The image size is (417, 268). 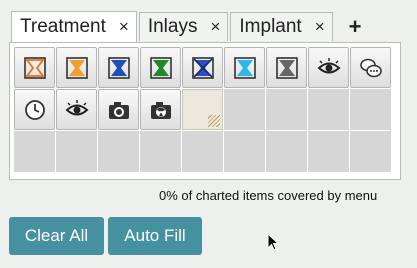 I want to click on add-tab-button: +, so click(x=355, y=27).